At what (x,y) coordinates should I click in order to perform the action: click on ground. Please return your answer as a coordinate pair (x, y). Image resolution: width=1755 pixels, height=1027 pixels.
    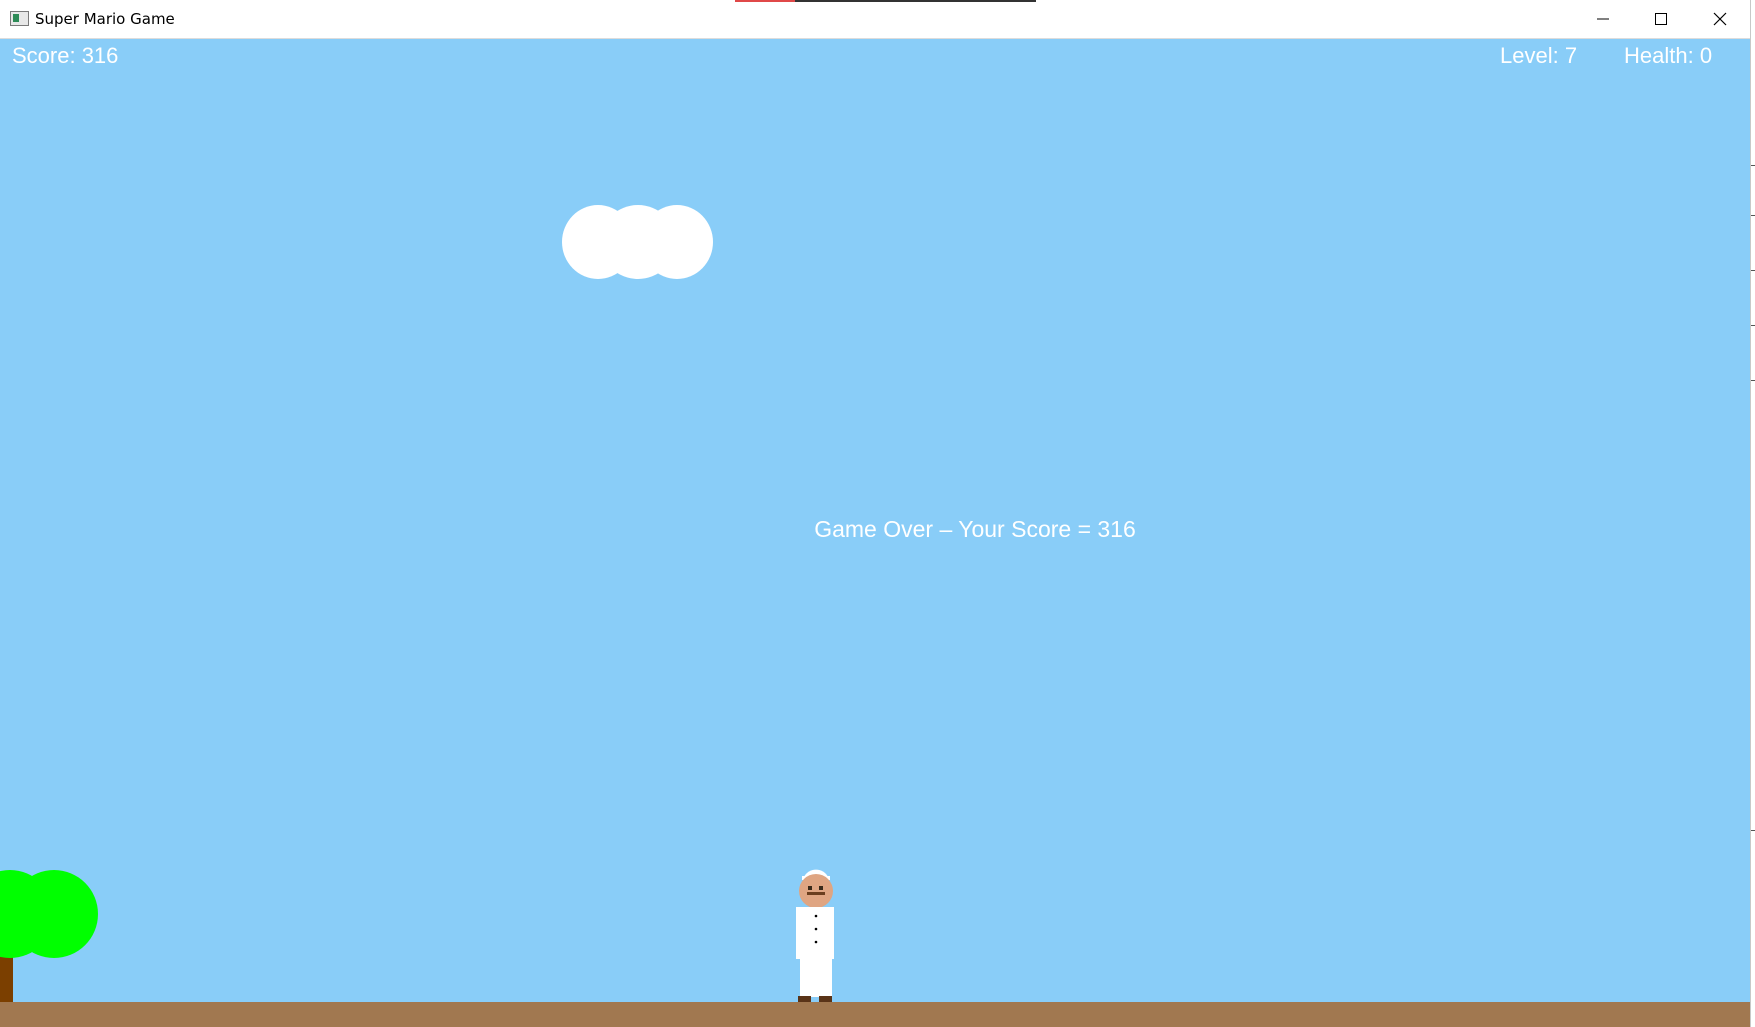
    Looking at the image, I should click on (875, 1014).